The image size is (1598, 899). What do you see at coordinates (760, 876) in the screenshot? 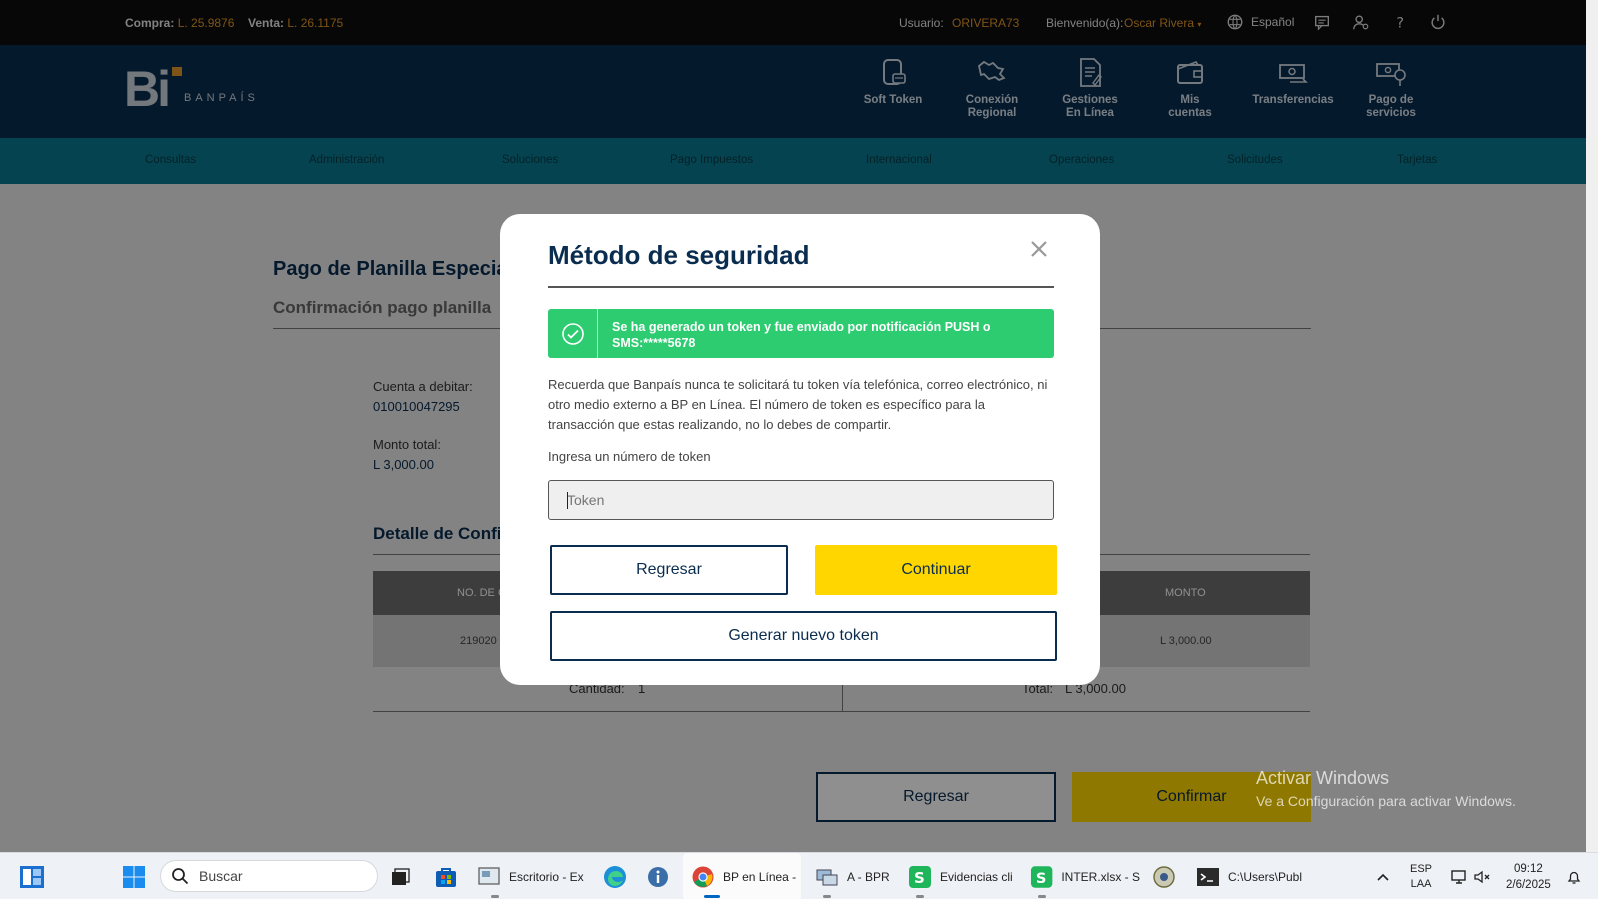
I see `app-label: BP en Línea -` at bounding box center [760, 876].